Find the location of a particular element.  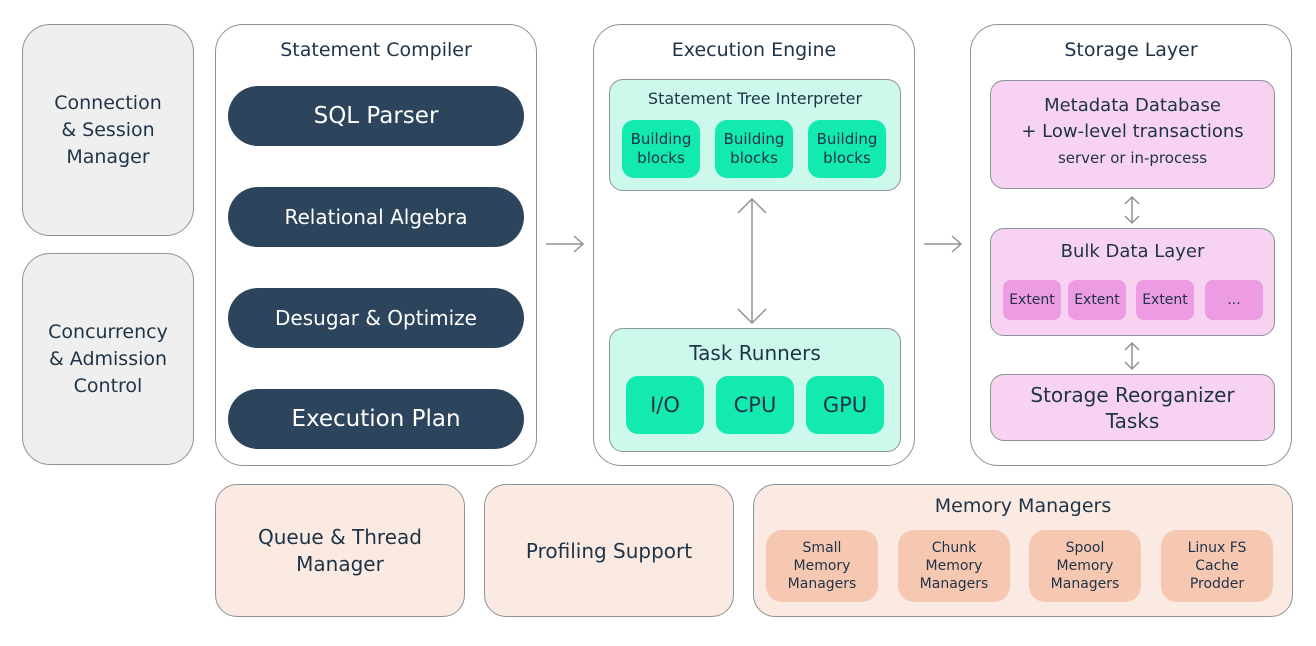

task-runners-title: Task Runners is located at coordinates (755, 353).